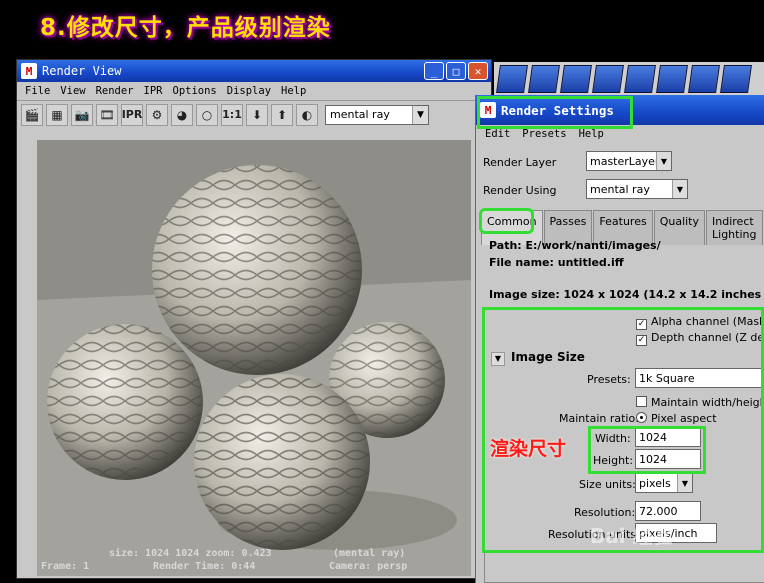  What do you see at coordinates (478, 71) in the screenshot?
I see `close-button: ✕` at bounding box center [478, 71].